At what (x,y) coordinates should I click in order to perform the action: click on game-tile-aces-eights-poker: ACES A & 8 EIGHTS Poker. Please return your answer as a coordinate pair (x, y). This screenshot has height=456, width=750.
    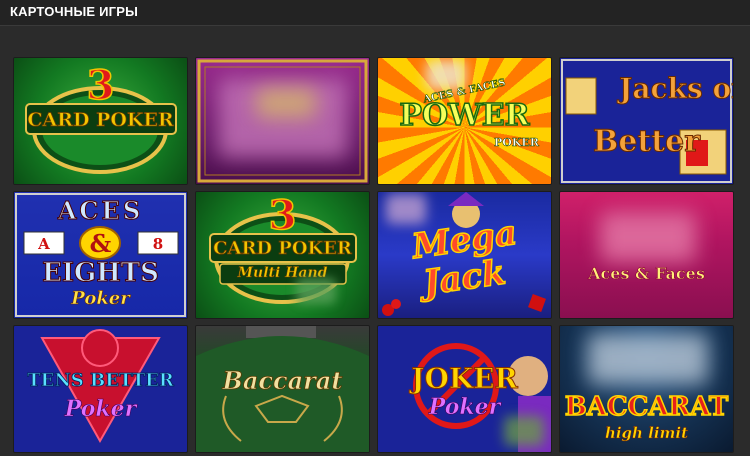
    Looking at the image, I should click on (100, 255).